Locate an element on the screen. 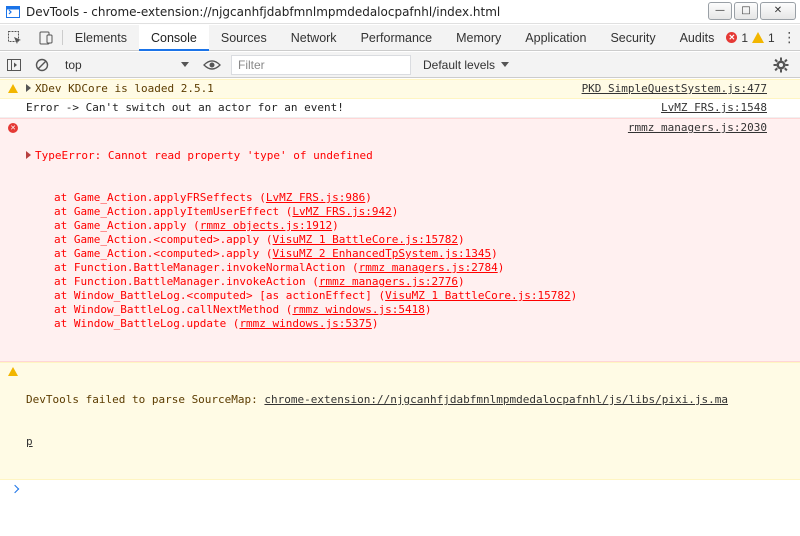 The width and height of the screenshot is (800, 536). stack-frame-link: LvMZ FRS.js:942 is located at coordinates (341, 211).